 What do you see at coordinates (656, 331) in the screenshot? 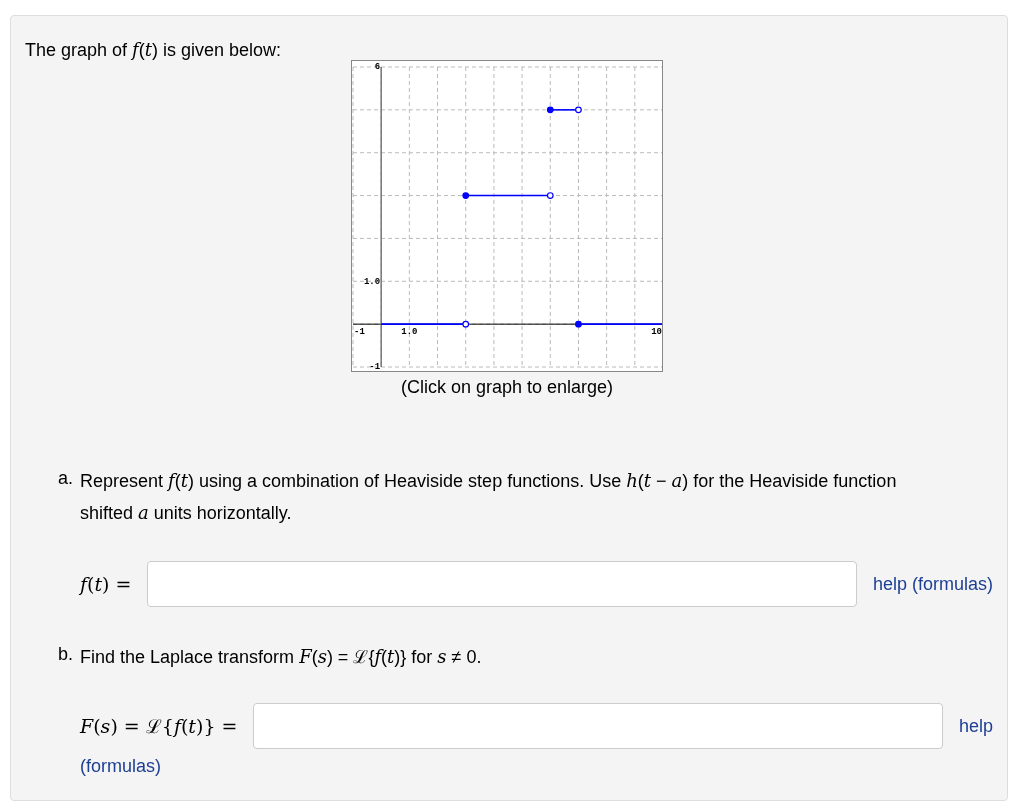
I see `tick-label: 10` at bounding box center [656, 331].